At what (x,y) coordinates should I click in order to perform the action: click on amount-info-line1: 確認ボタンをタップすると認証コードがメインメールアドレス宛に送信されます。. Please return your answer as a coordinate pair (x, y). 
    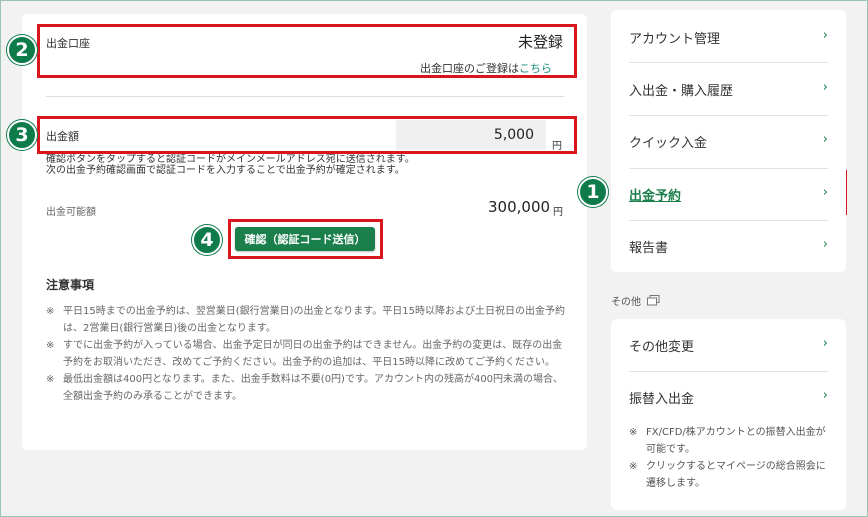
    Looking at the image, I should click on (230, 159).